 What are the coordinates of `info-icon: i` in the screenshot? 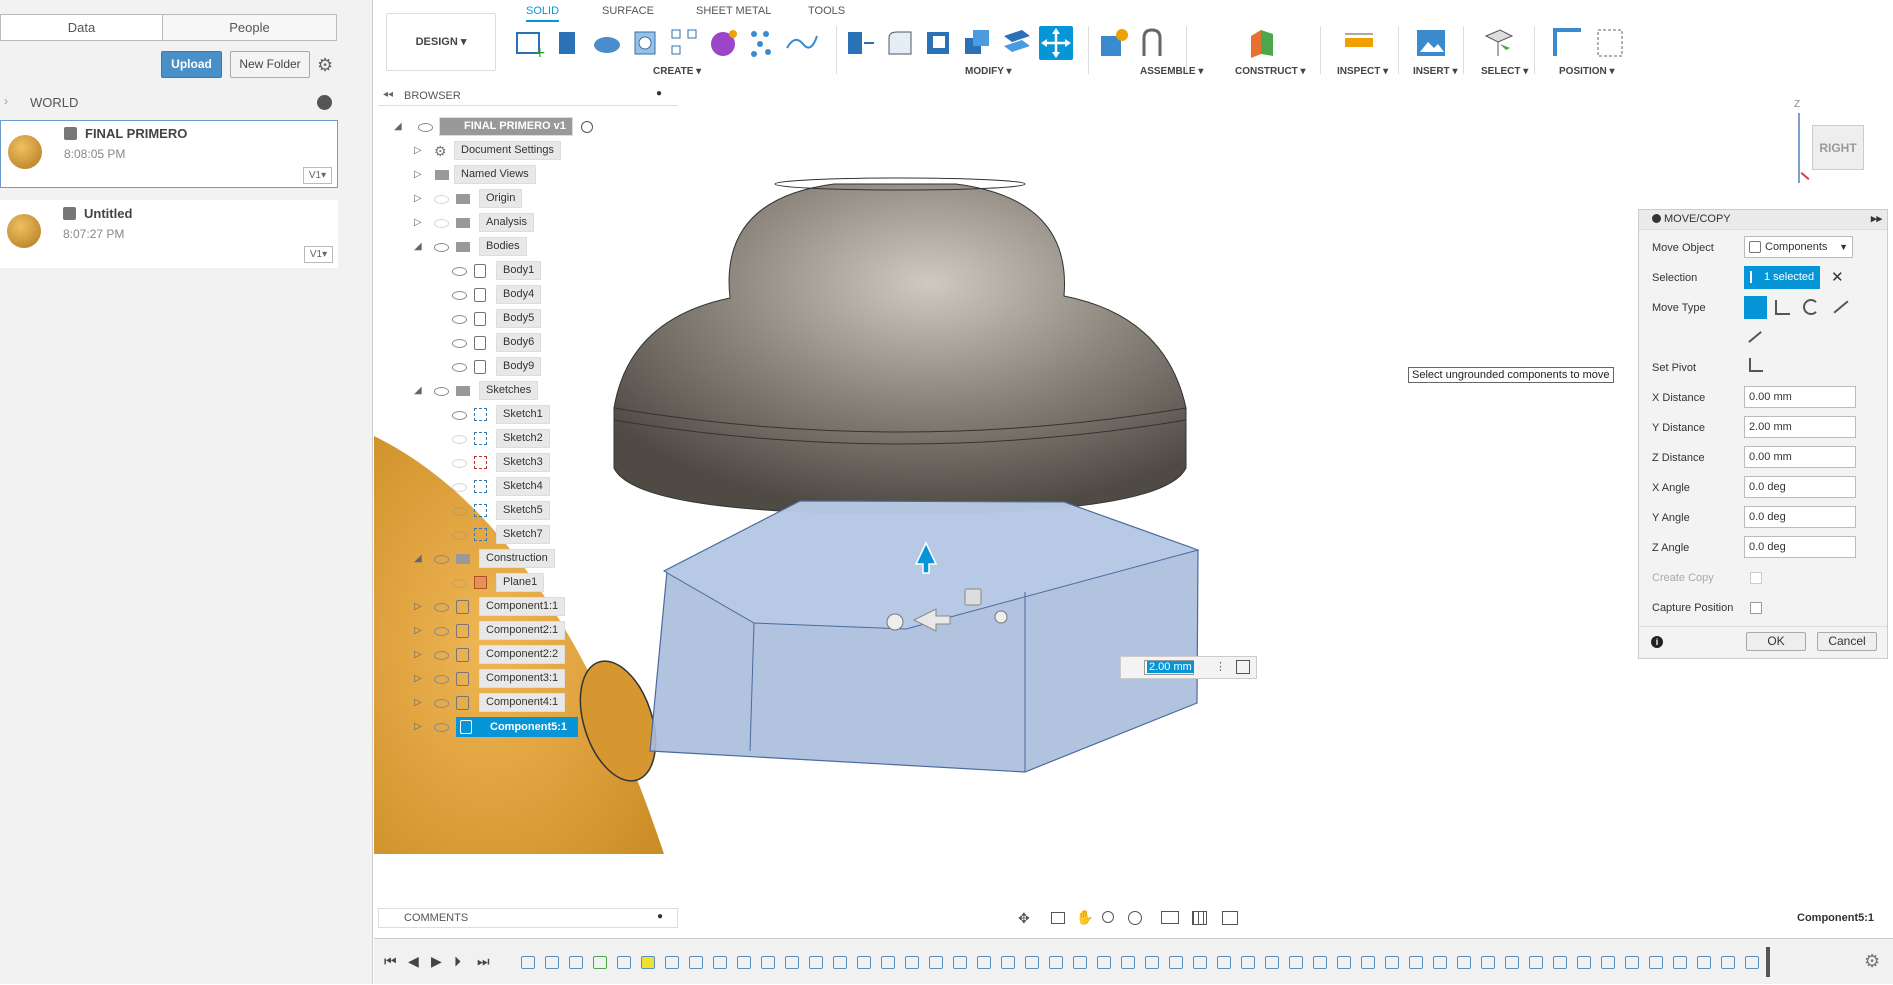 It's located at (1657, 642).